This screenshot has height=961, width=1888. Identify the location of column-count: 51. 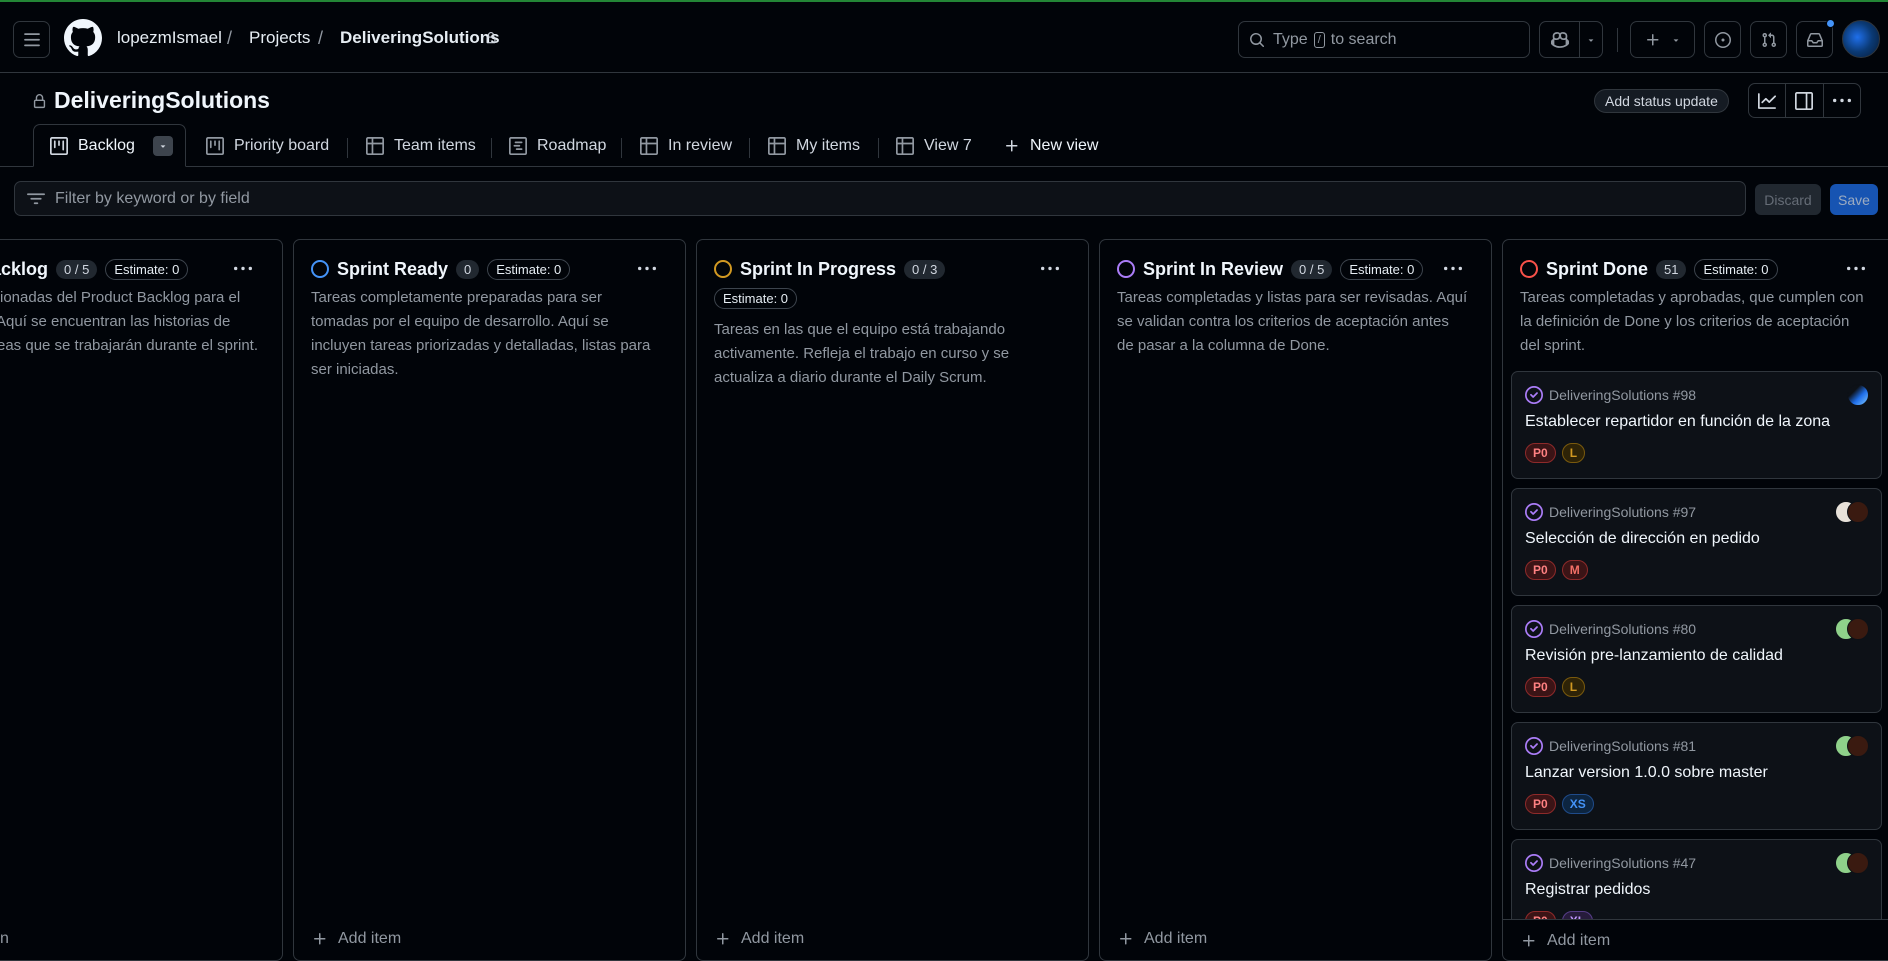
(1671, 269).